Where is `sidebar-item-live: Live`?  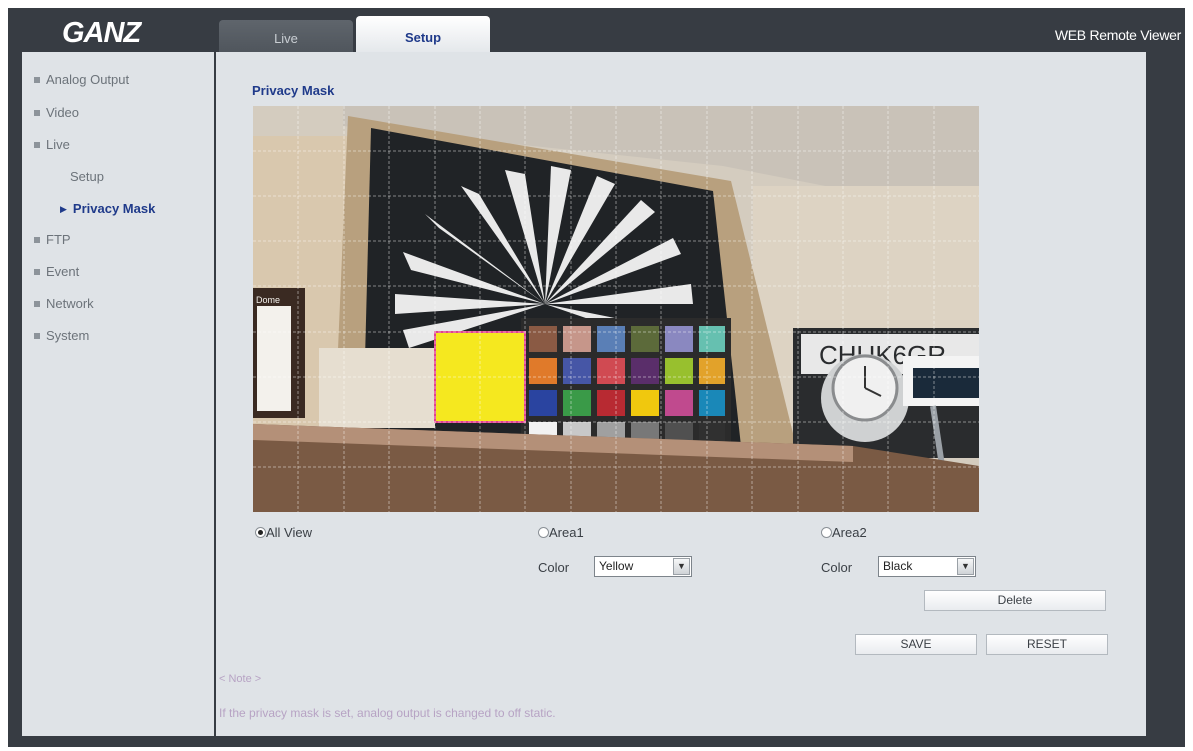 sidebar-item-live: Live is located at coordinates (52, 144).